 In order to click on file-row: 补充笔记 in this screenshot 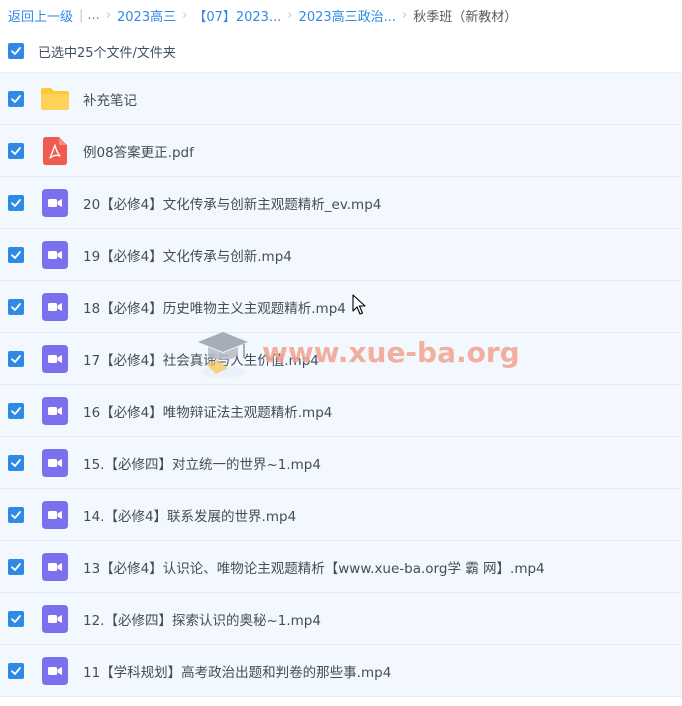, I will do `click(341, 99)`.